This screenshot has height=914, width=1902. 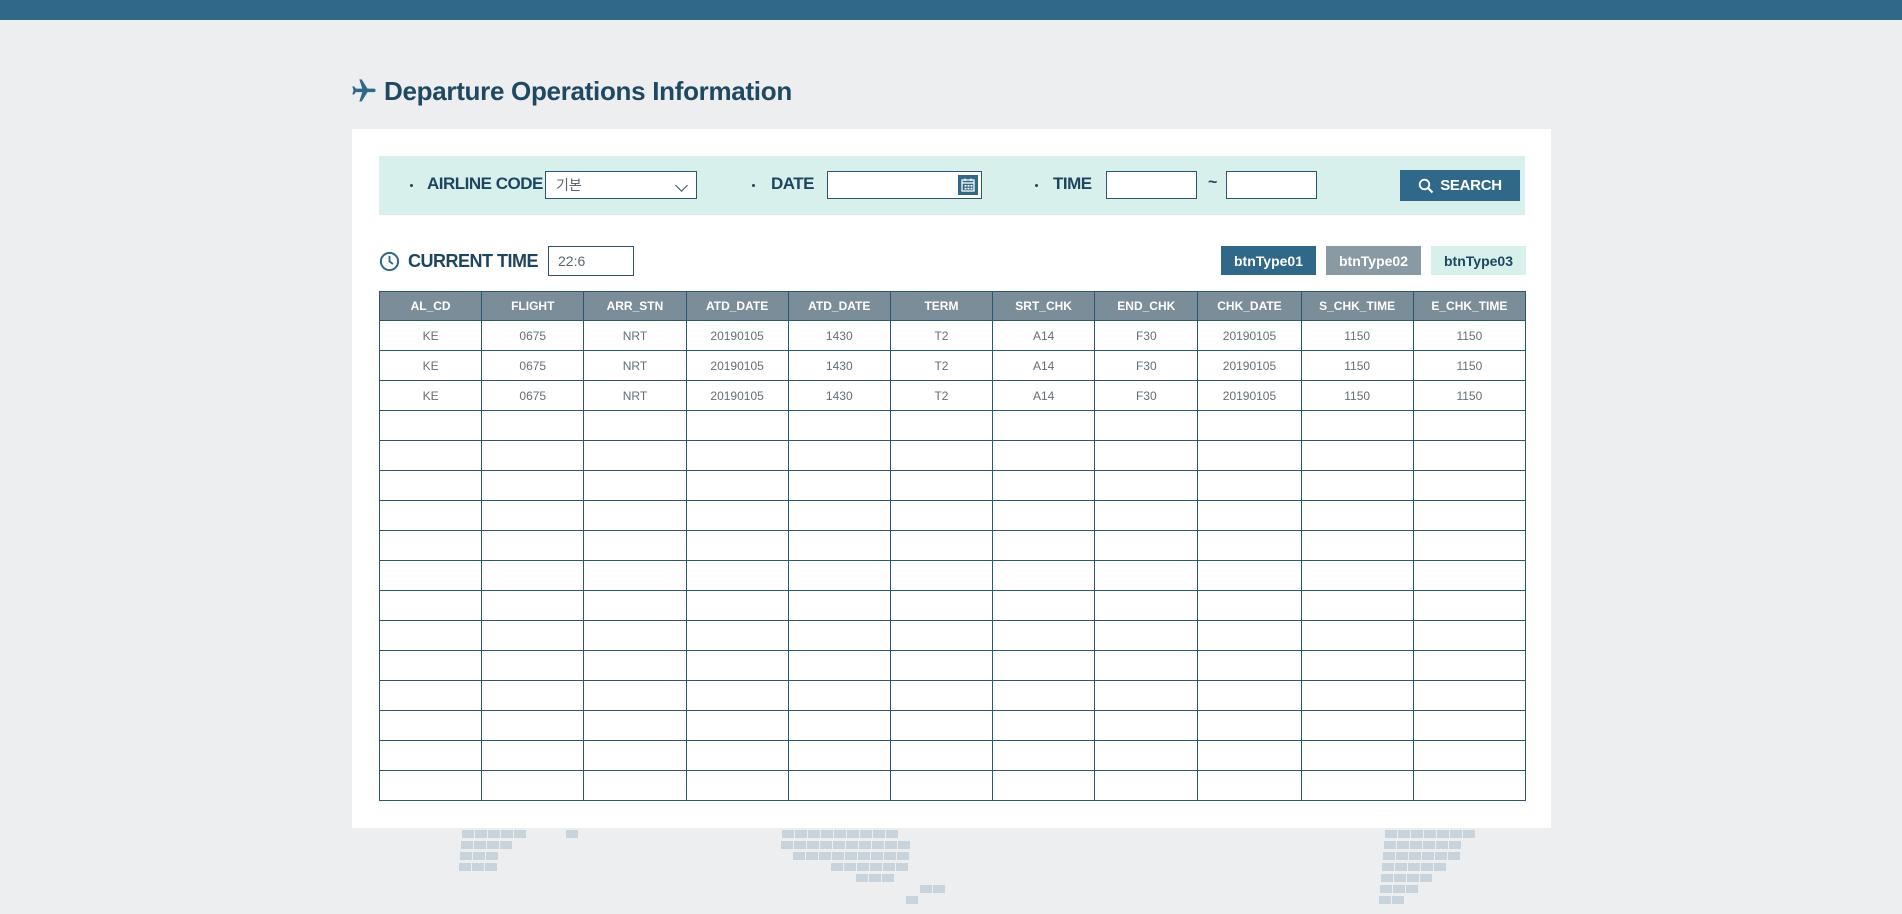 I want to click on bullet-dot, so click(x=411, y=185).